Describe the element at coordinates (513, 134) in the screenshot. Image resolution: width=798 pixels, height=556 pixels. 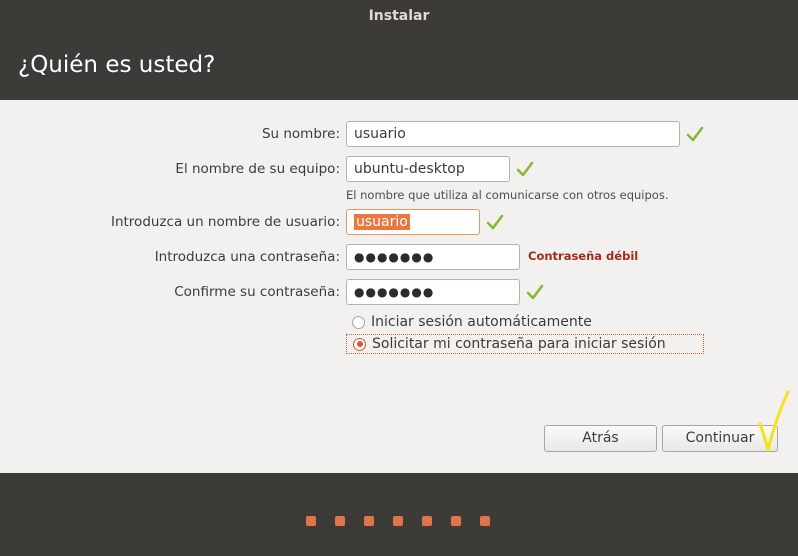
I see `name-input: usuario` at that location.